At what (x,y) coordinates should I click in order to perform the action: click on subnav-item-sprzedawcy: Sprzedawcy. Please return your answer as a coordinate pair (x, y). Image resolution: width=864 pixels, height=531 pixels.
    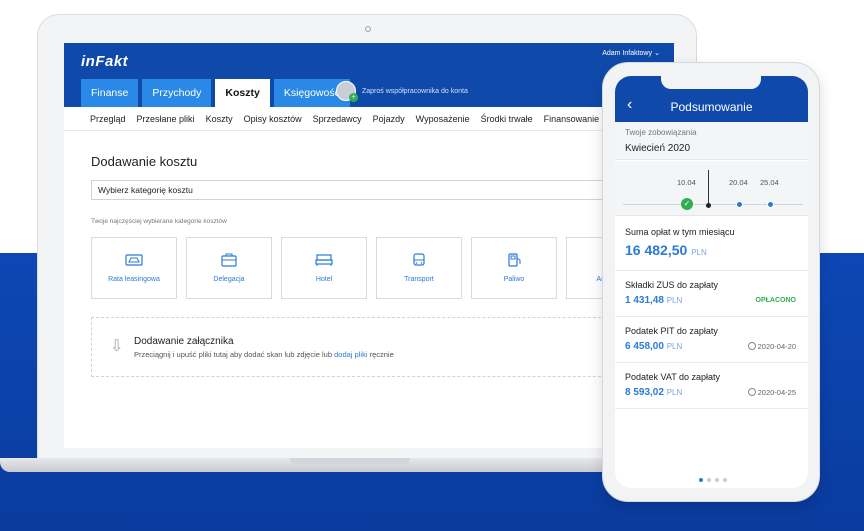
    Looking at the image, I should click on (337, 119).